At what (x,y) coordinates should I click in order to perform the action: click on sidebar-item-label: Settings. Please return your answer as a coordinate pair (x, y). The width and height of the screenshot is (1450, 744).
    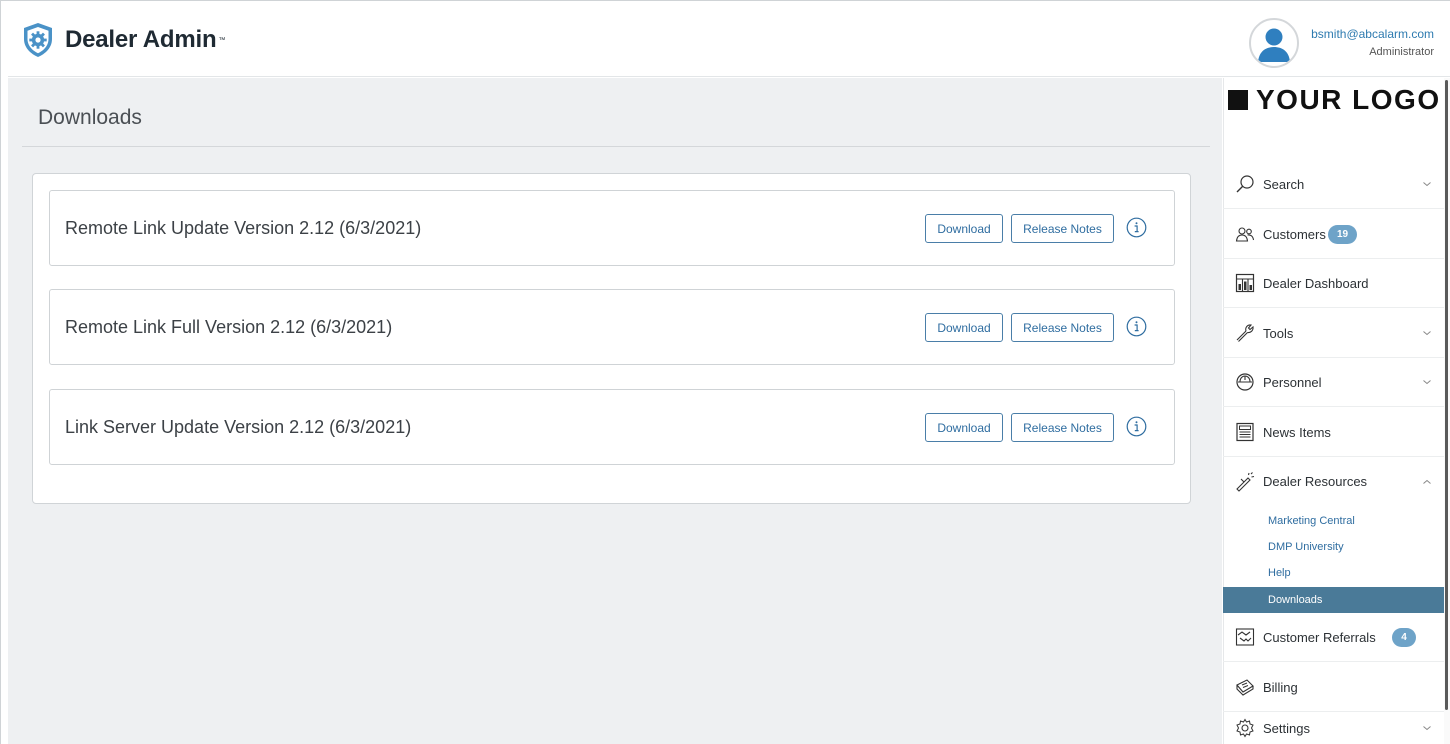
    Looking at the image, I should click on (1286, 728).